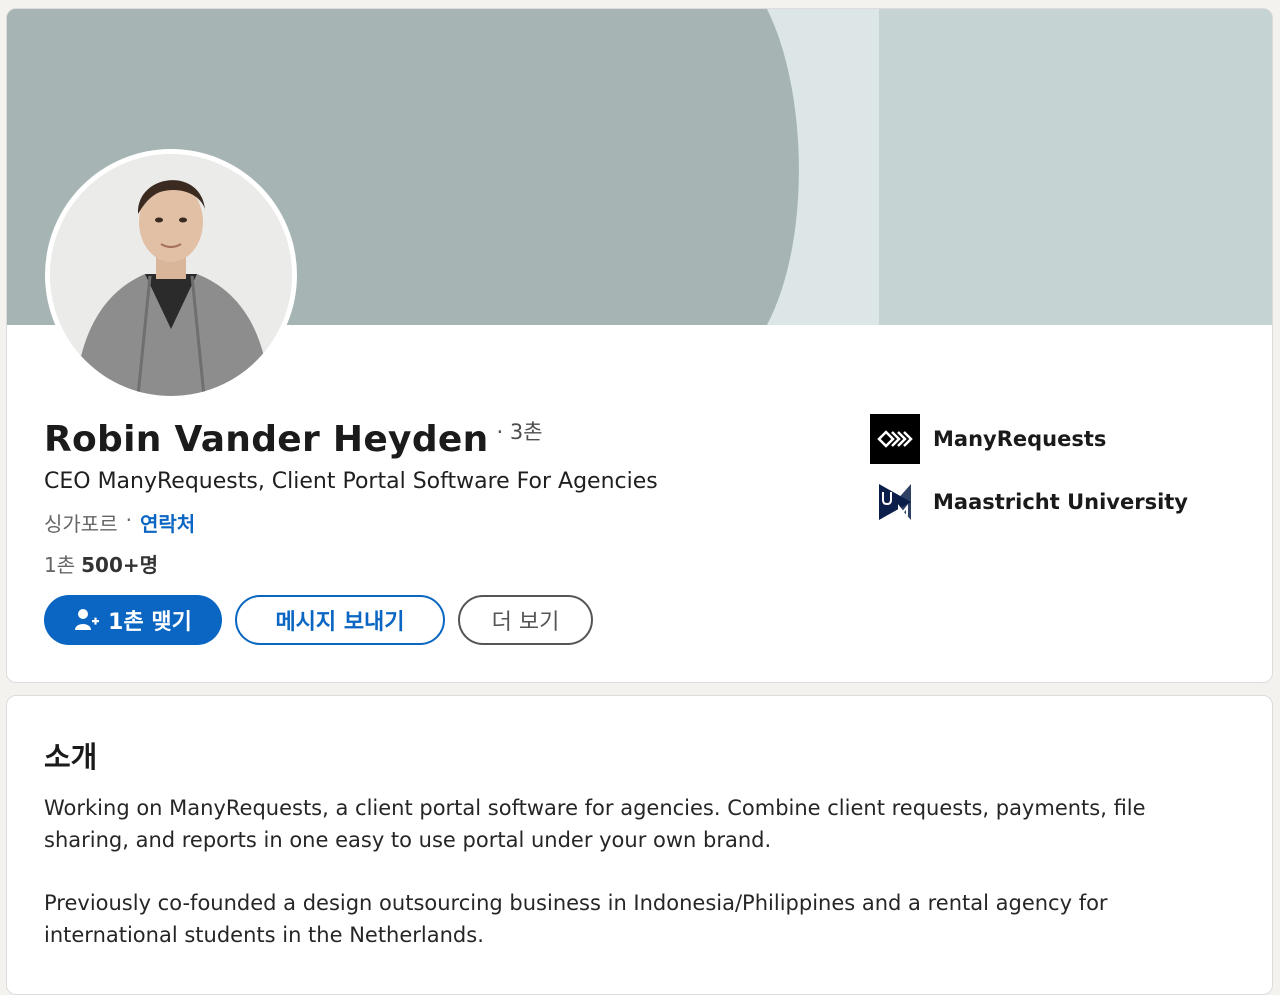  I want to click on education-item: Maastricht University, so click(1029, 502).